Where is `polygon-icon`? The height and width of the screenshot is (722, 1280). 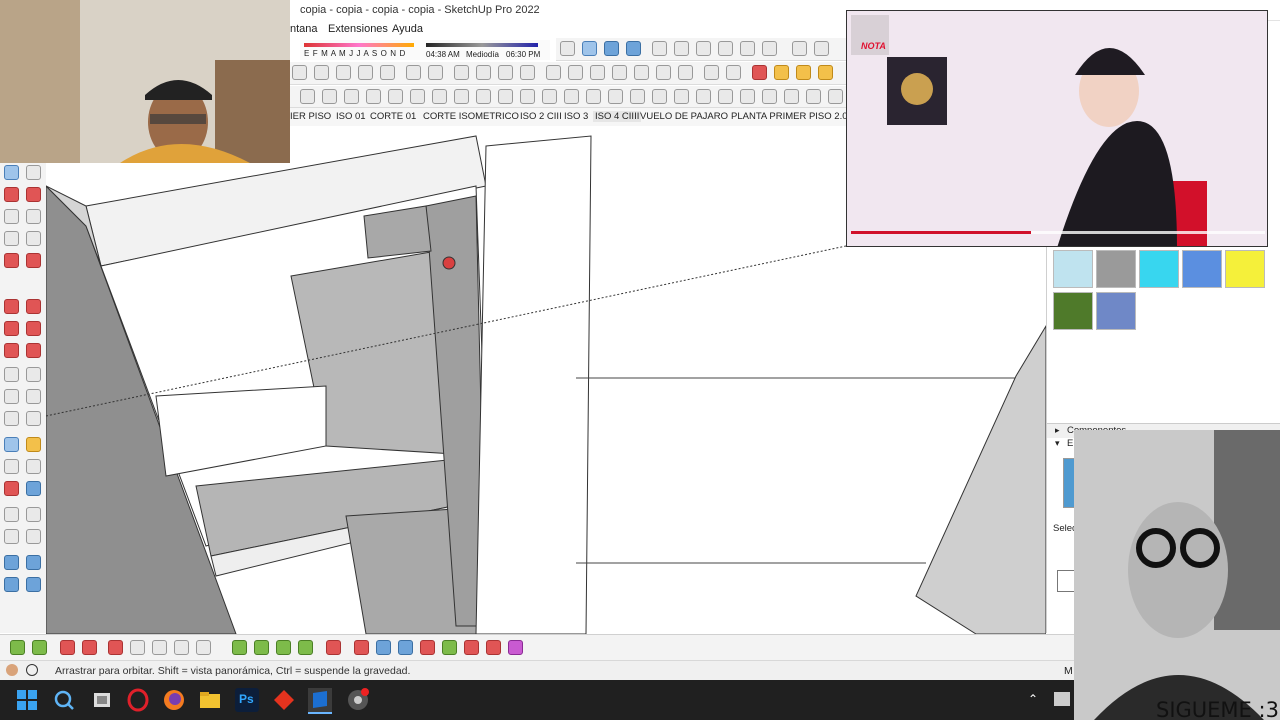 polygon-icon is located at coordinates (417, 96).